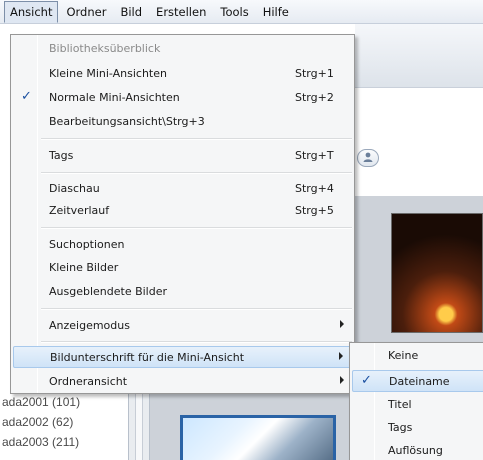 The height and width of the screenshot is (460, 483). I want to click on menu-item-label: Bibliotheksüberblick, so click(105, 48).